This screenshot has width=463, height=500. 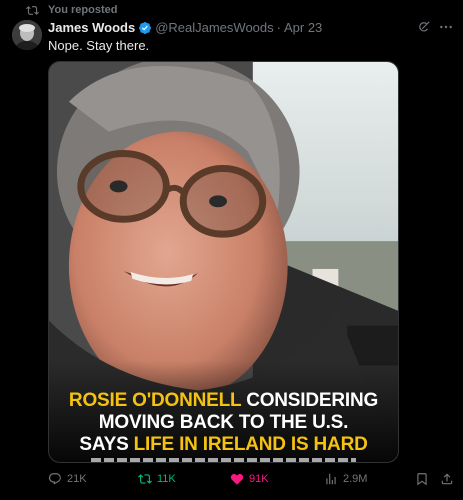 I want to click on tweet-header: James Woods @RealJamesWoods · Apr 23, so click(x=185, y=27).